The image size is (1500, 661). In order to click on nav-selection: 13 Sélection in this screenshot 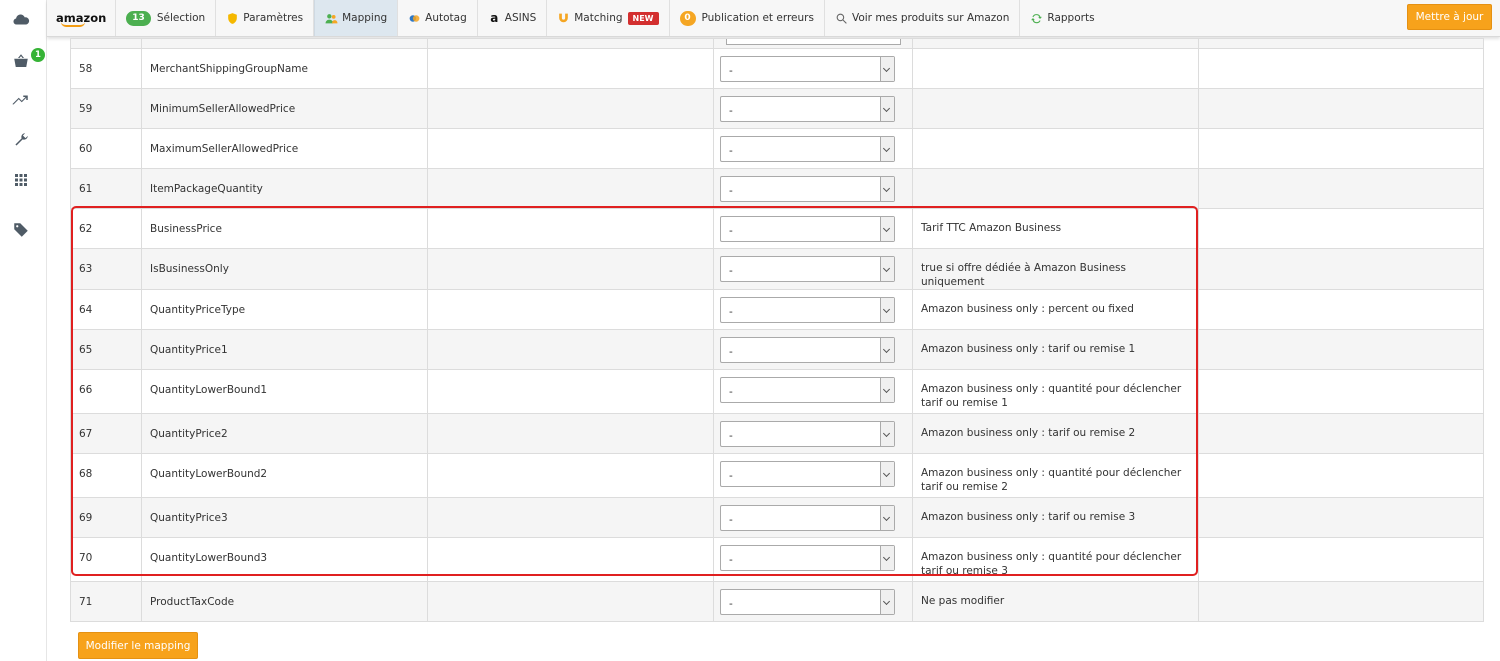, I will do `click(166, 18)`.